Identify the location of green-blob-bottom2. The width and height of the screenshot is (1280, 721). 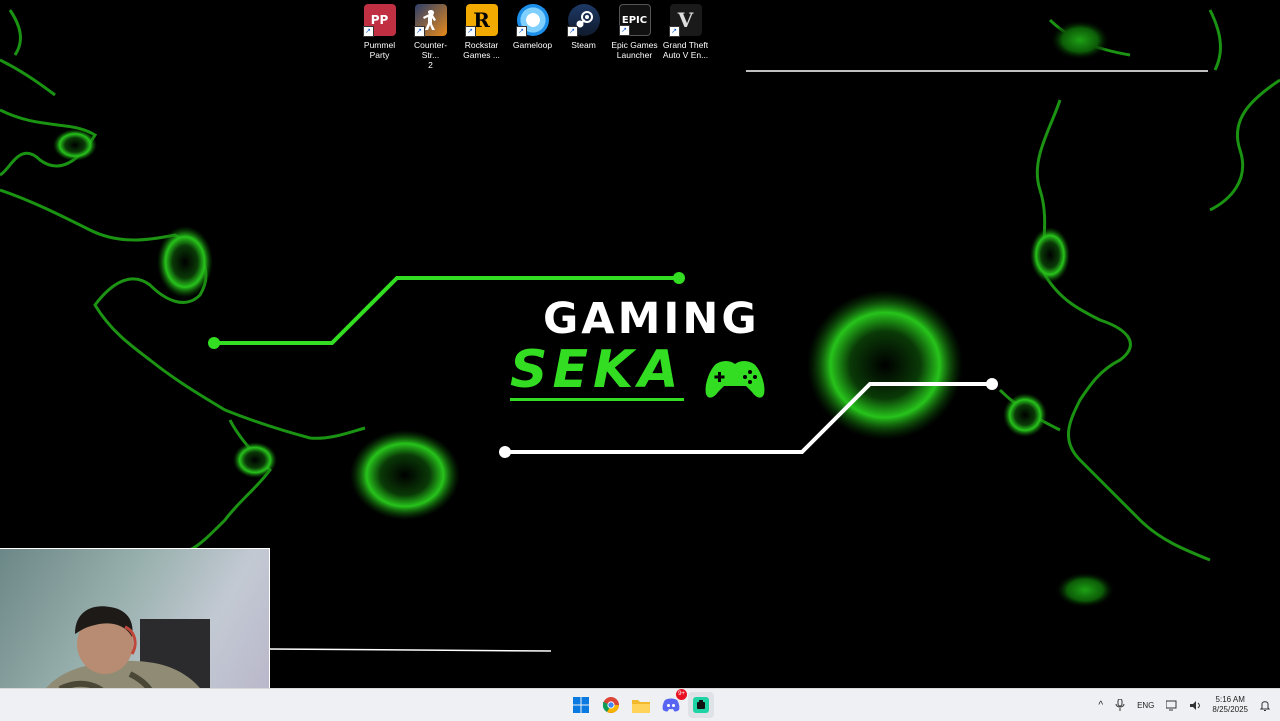
(255, 460).